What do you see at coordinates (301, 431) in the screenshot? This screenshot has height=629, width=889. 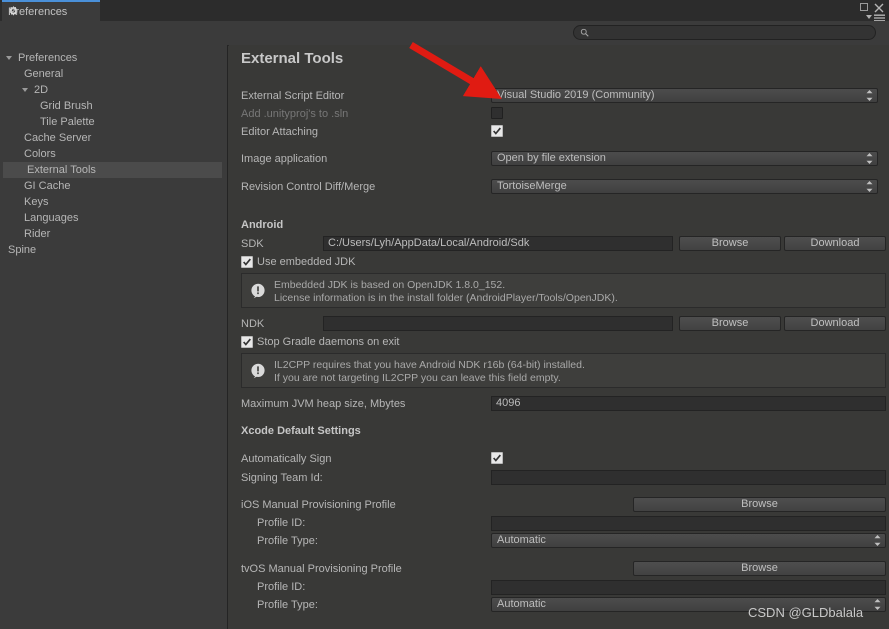 I see `xcode-heading: Xcode Default Settings` at bounding box center [301, 431].